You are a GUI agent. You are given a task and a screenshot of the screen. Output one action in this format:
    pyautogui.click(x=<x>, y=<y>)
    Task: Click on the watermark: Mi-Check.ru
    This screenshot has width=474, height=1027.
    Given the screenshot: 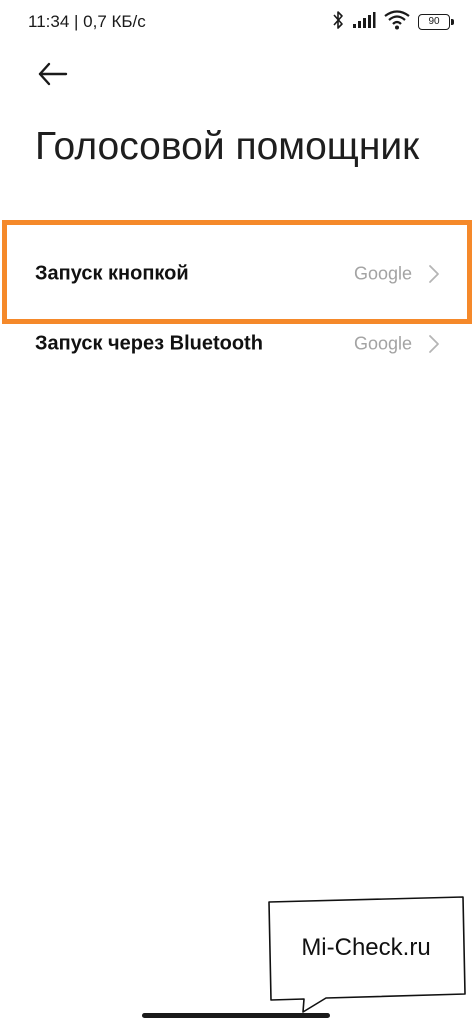 What is the action you would take?
    pyautogui.click(x=366, y=954)
    